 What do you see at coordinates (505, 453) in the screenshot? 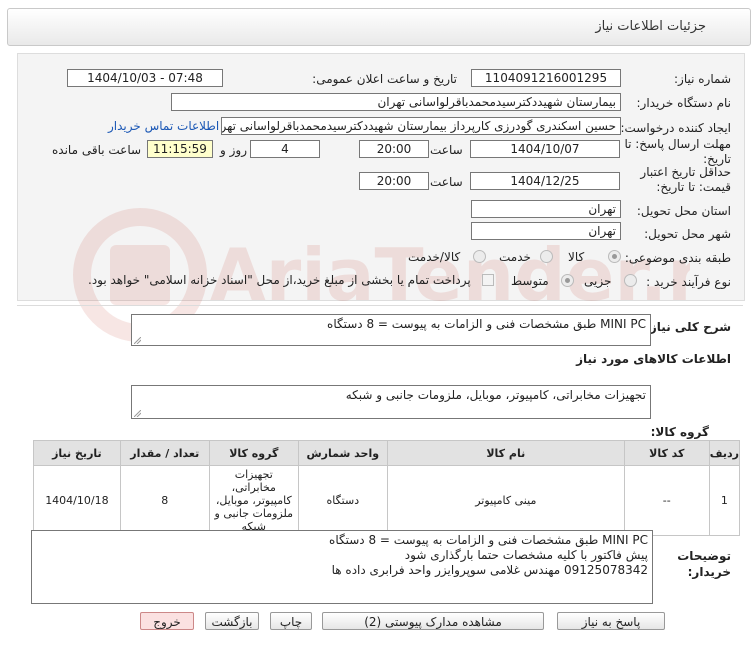
I see `col-item-name: نام کالا` at bounding box center [505, 453].